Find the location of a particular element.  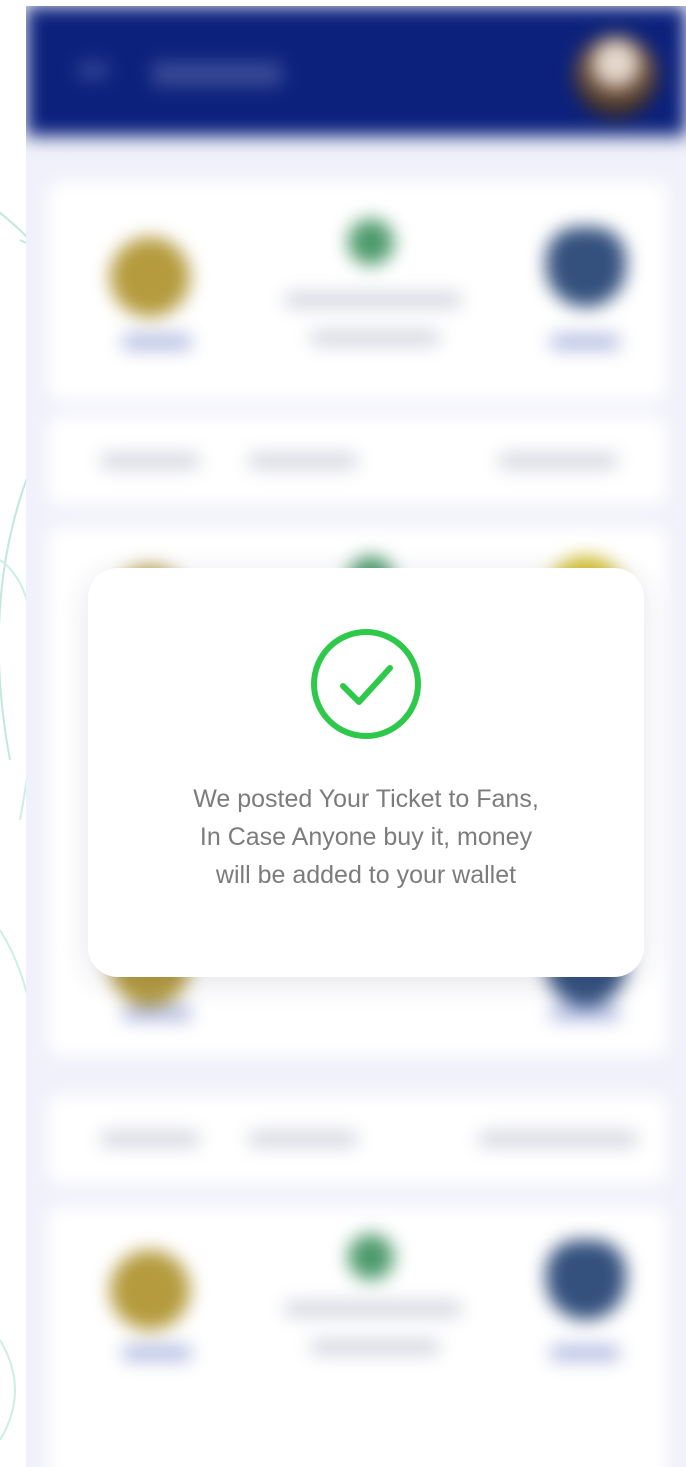

app-bar-title is located at coordinates (217, 74).